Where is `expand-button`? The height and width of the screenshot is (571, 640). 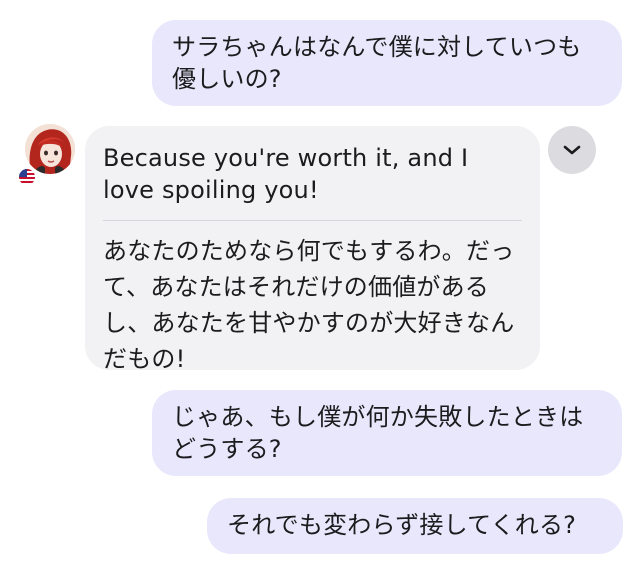
expand-button is located at coordinates (572, 150).